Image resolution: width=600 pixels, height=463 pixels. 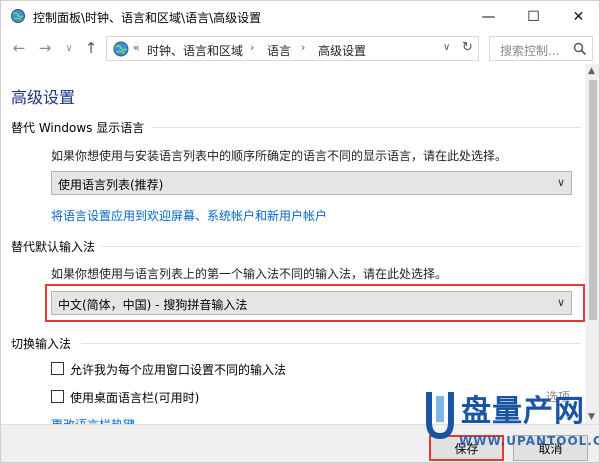 I want to click on breadcrumb-item-advanced-settings: 高级设置, so click(x=342, y=50).